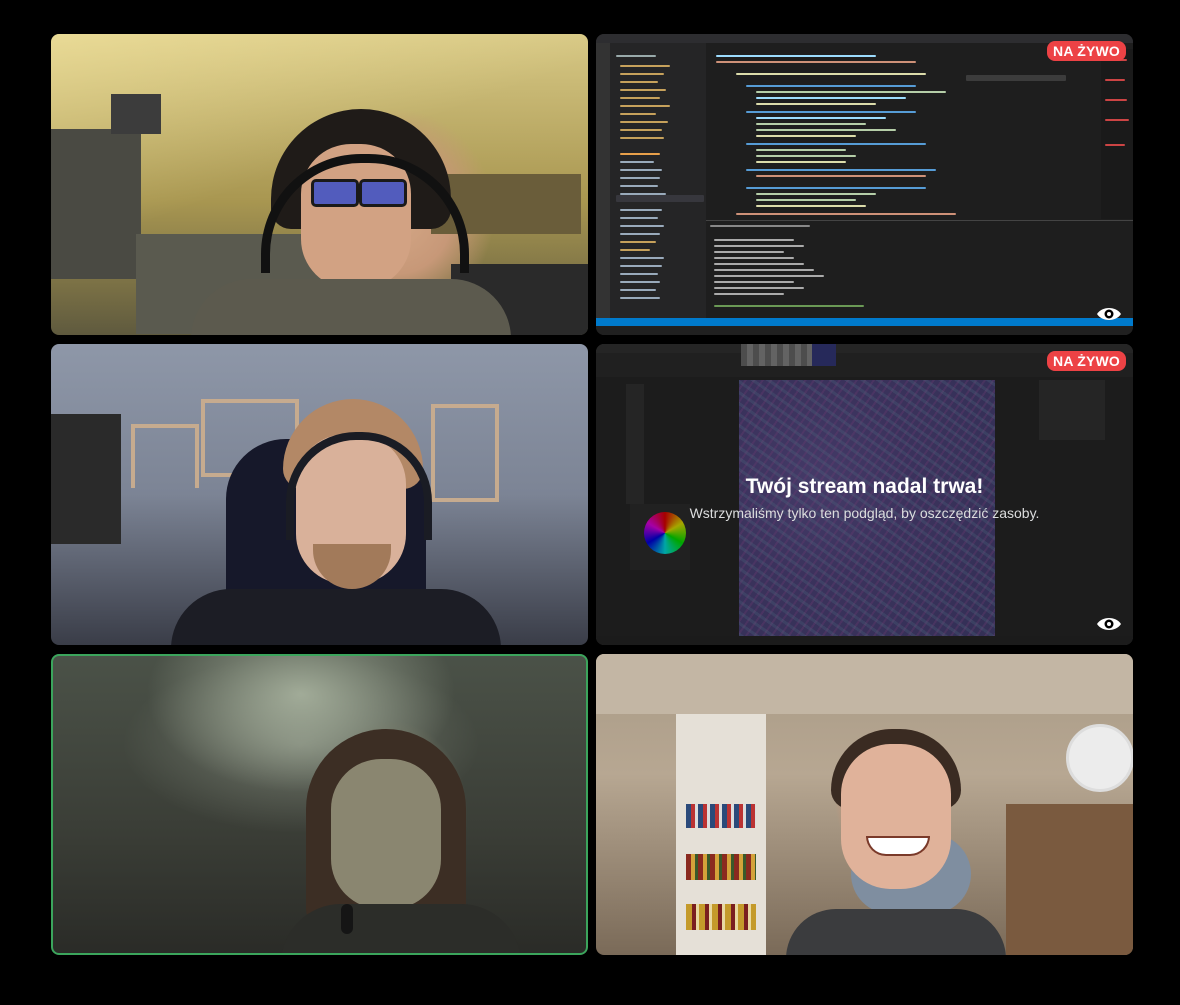  What do you see at coordinates (658, 180) in the screenshot?
I see `editor-explorer` at bounding box center [658, 180].